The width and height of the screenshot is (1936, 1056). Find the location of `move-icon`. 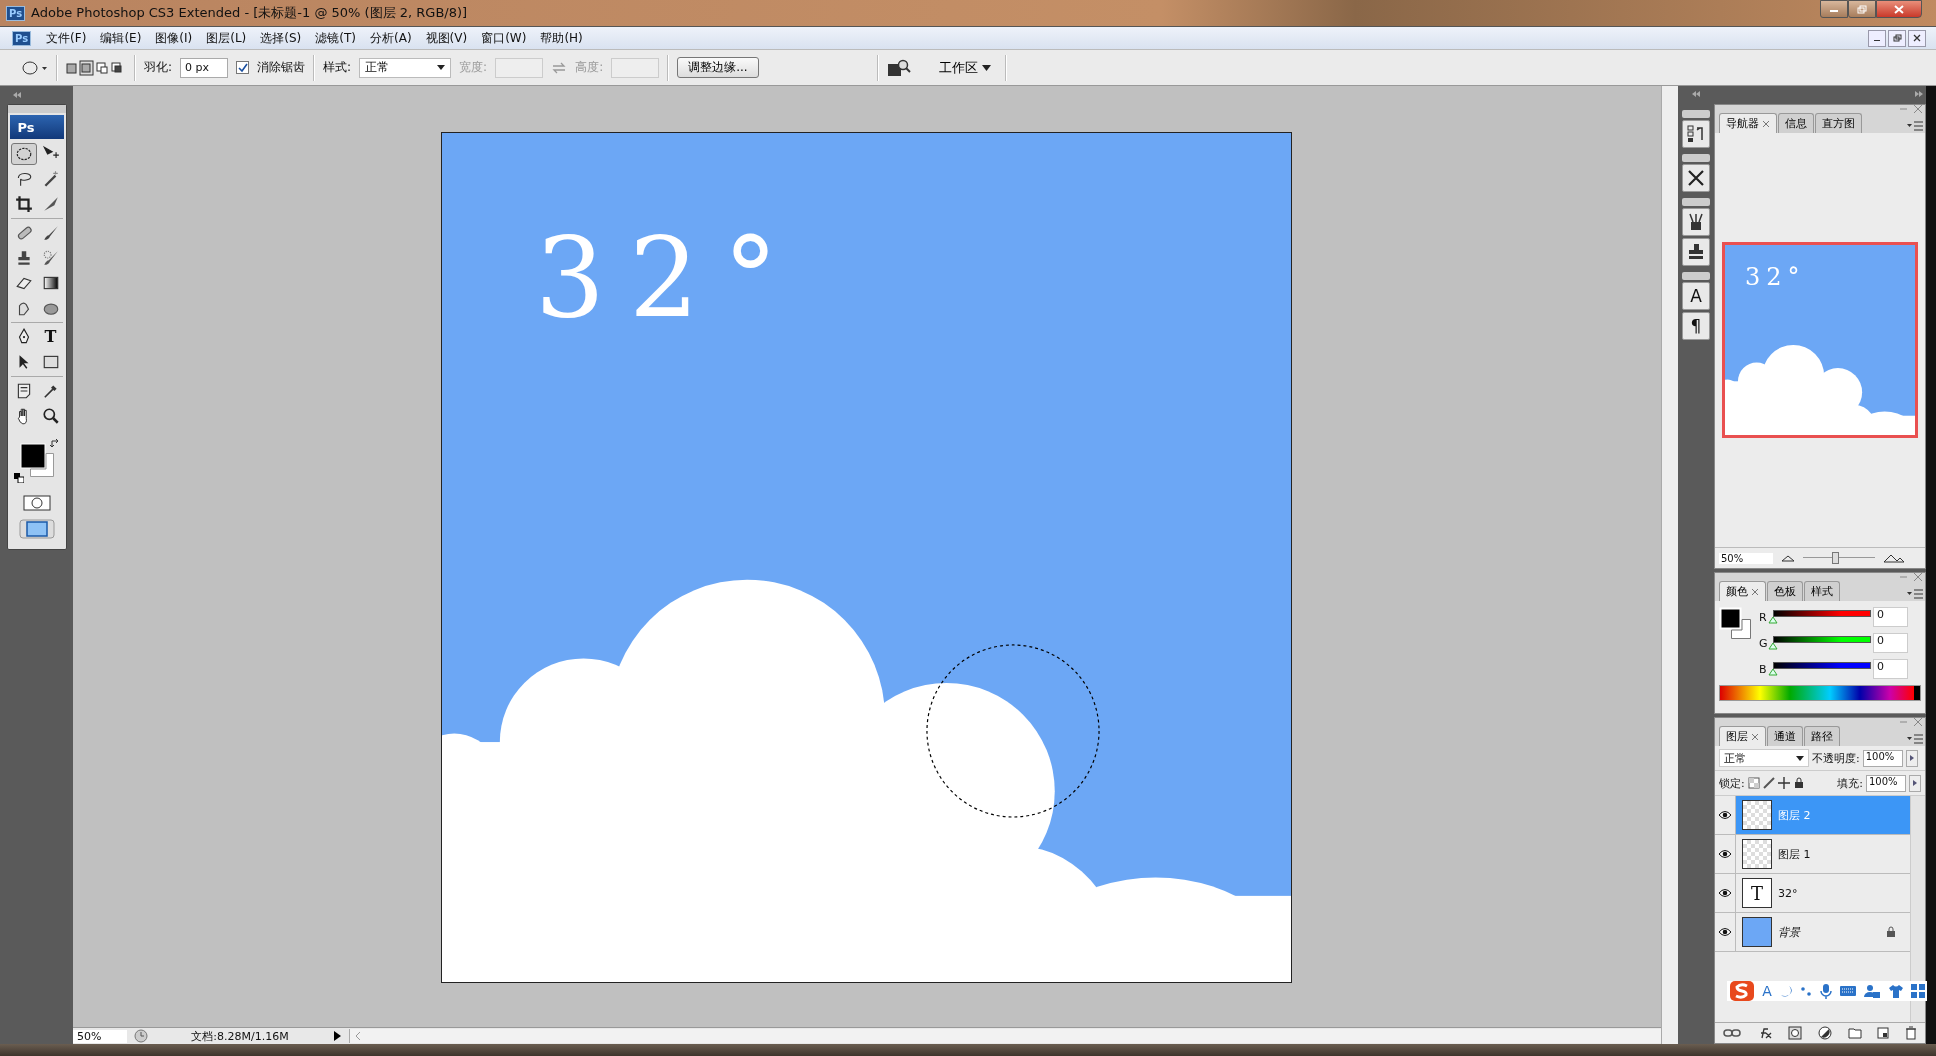

move-icon is located at coordinates (1783, 783).